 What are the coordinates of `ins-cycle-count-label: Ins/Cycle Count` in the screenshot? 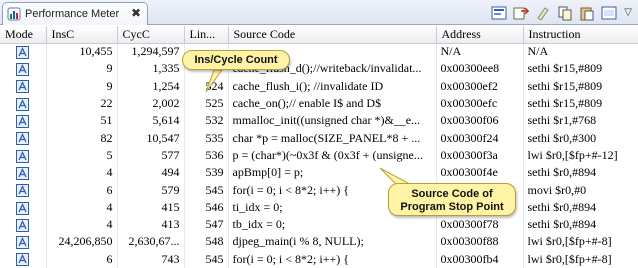 It's located at (236, 60).